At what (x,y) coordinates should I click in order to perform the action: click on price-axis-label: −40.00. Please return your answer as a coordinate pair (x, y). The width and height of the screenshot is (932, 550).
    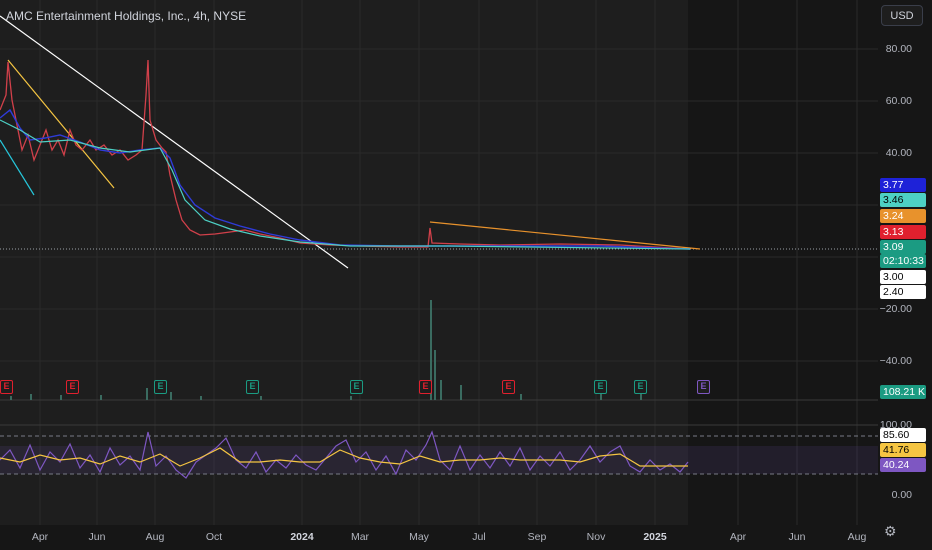
    Looking at the image, I should click on (895, 361).